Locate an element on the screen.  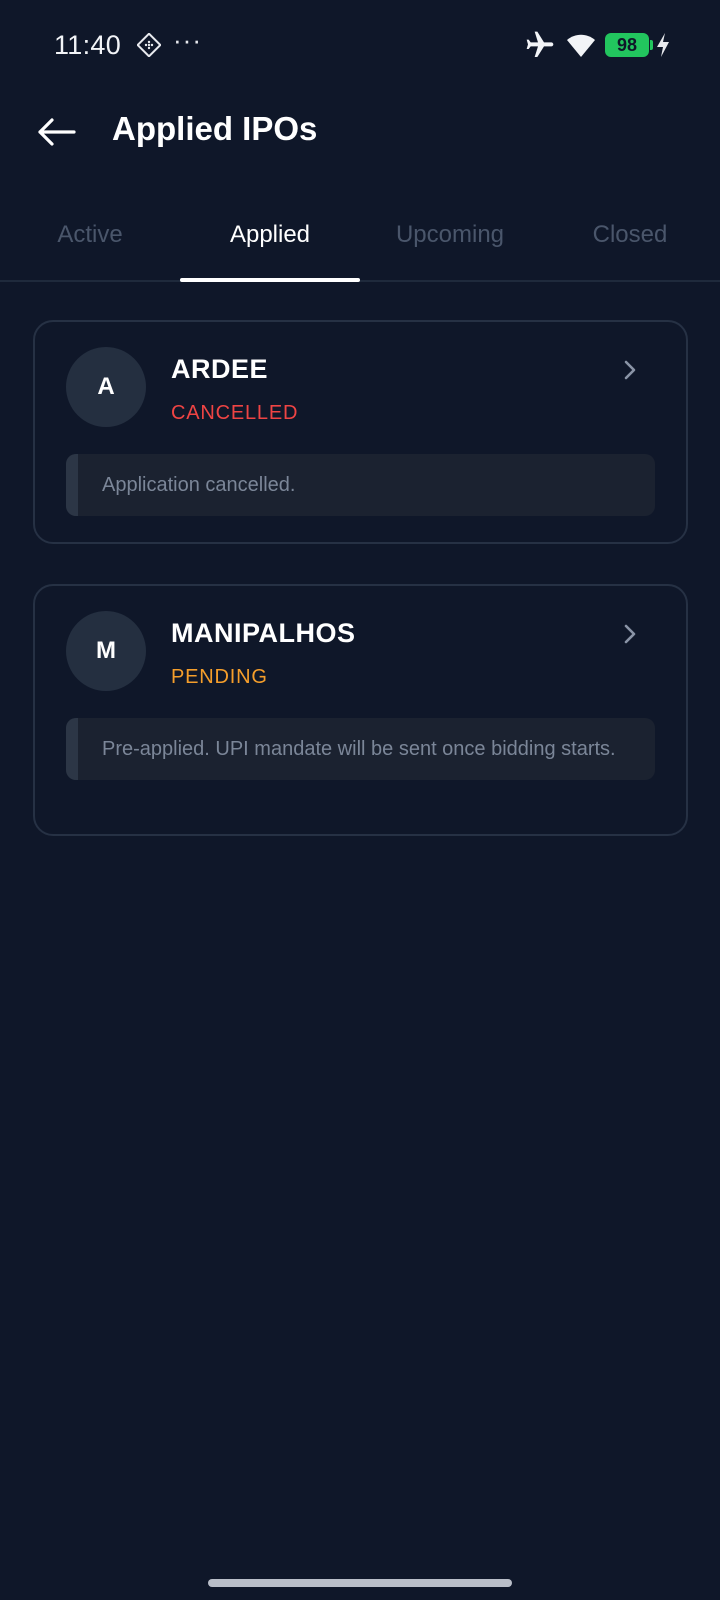
wifi-icon is located at coordinates (581, 45).